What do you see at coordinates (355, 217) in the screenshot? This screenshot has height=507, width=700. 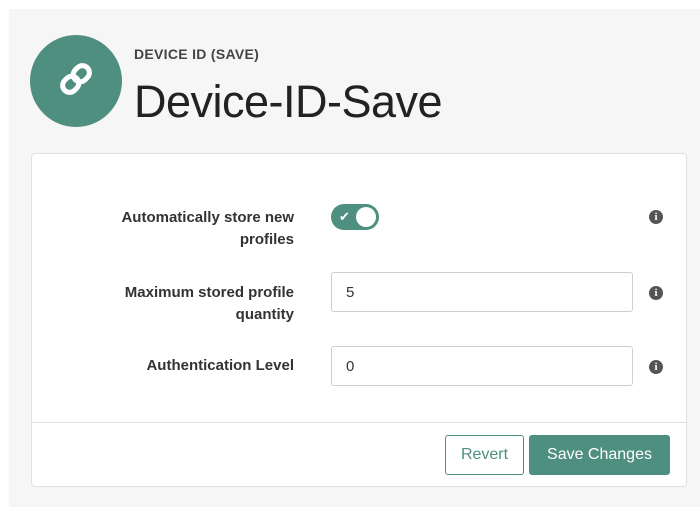 I see `auto-store-toggle: ✔` at bounding box center [355, 217].